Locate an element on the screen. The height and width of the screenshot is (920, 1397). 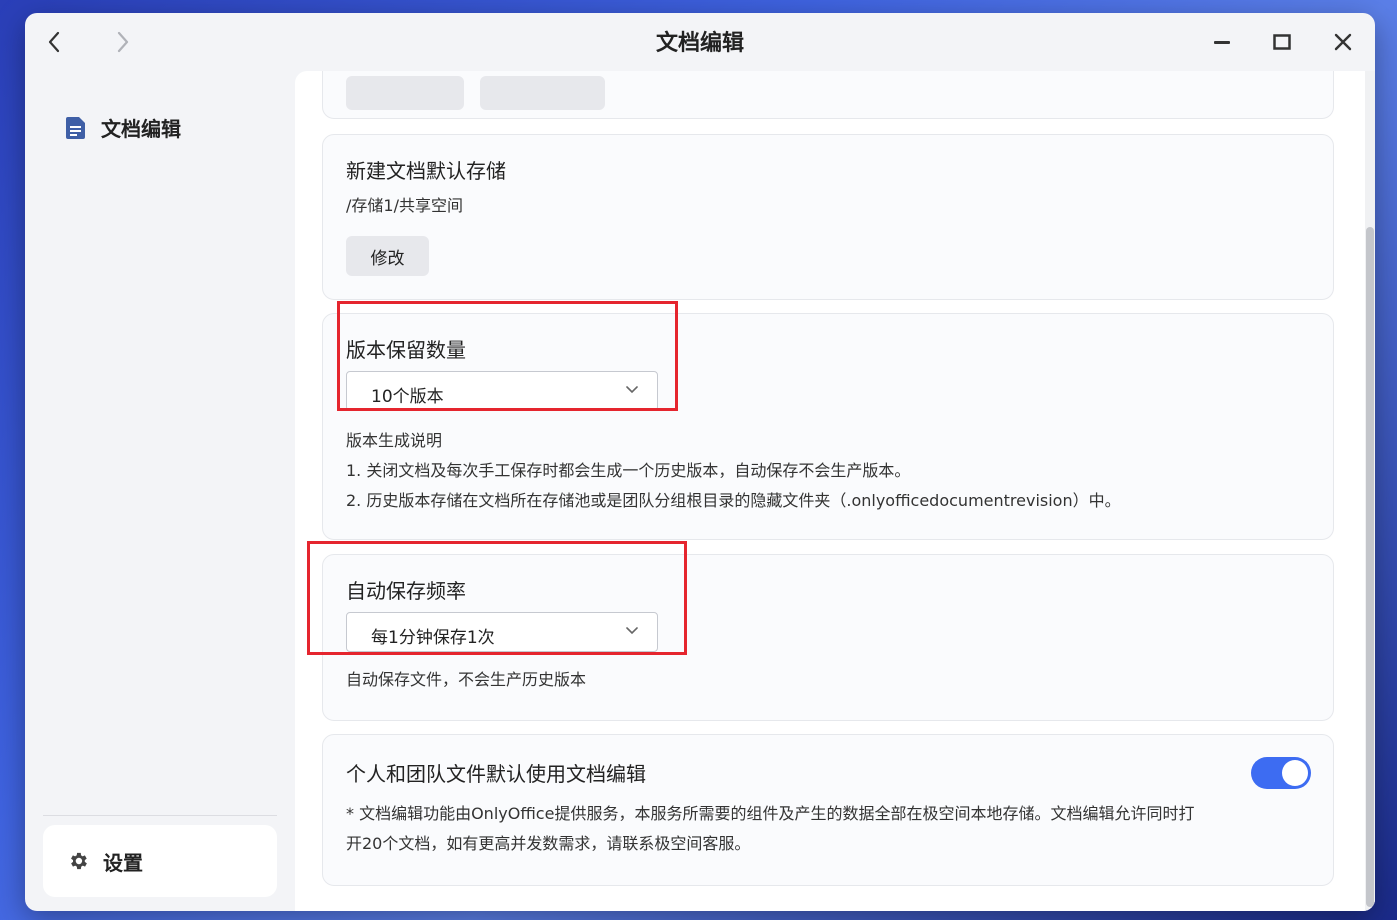
scrollbar-thumb is located at coordinates (1370, 567).